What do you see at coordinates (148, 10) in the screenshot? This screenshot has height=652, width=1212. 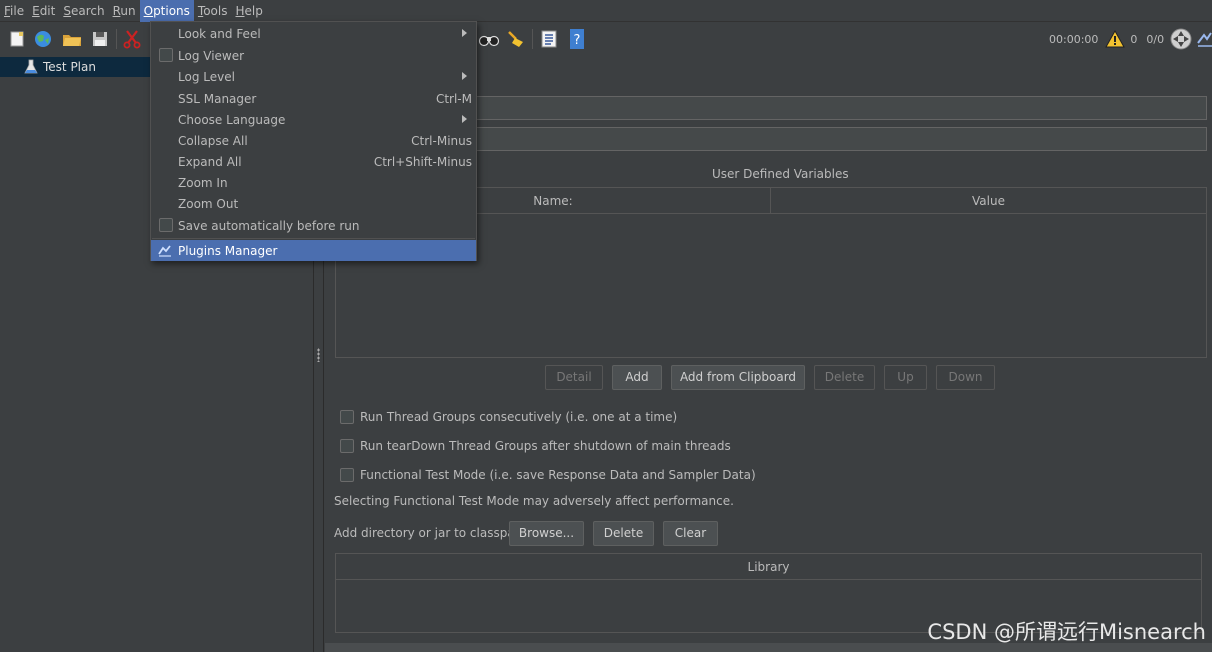 I see `menu-options-mnemonic: O` at bounding box center [148, 10].